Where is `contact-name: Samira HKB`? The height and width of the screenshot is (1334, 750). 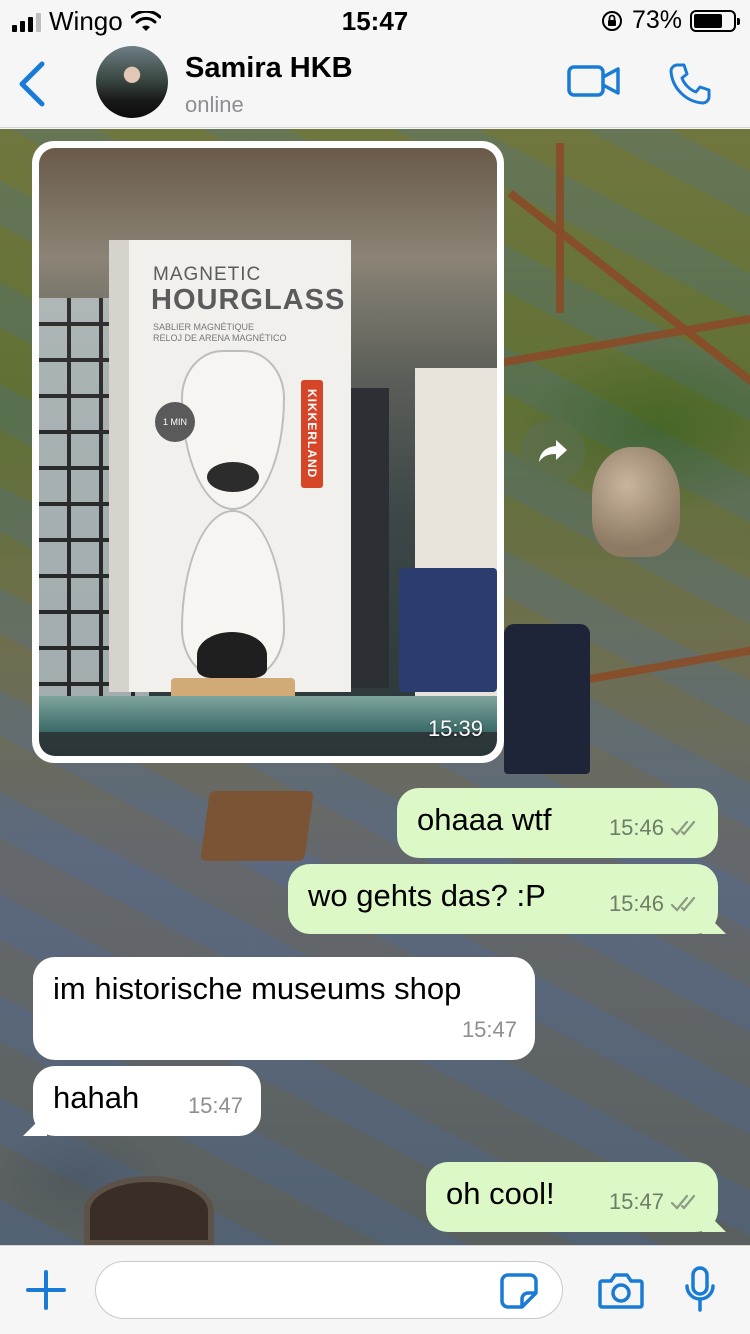 contact-name: Samira HKB is located at coordinates (269, 68).